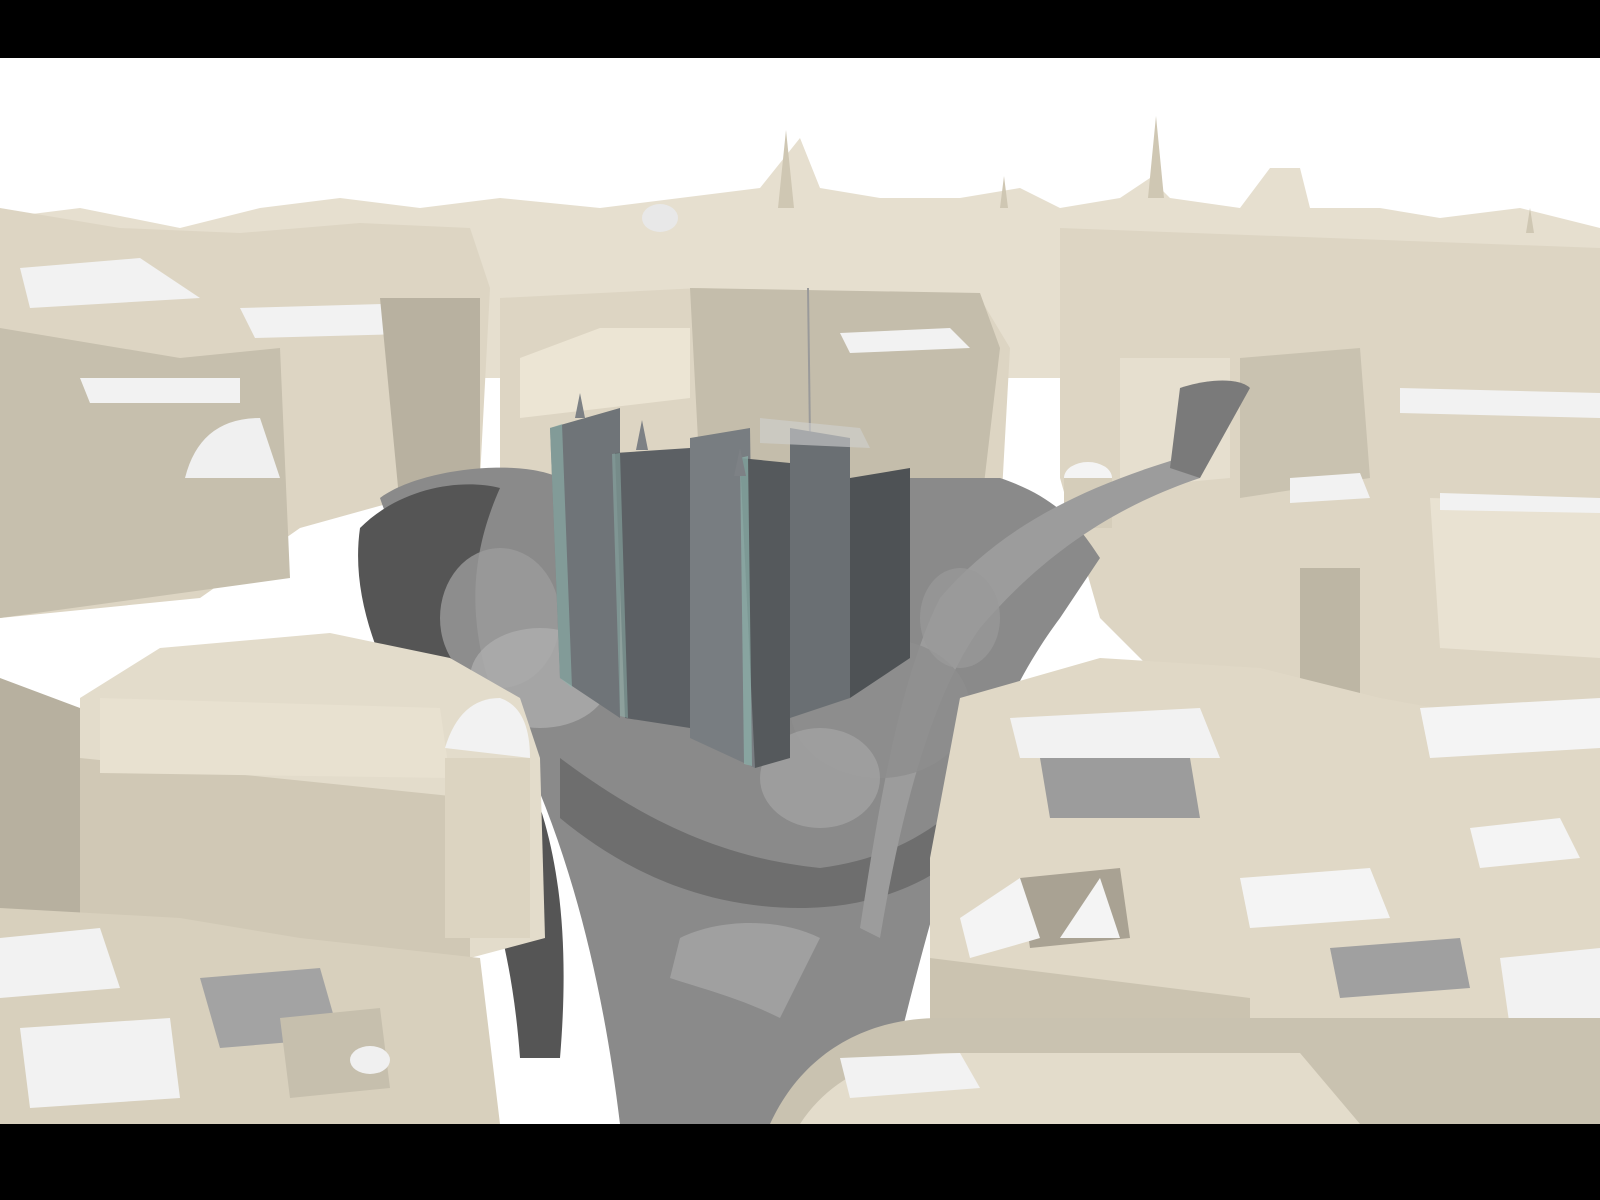  I want to click on foreground-bottom-curved-building, so click(1185, 1071).